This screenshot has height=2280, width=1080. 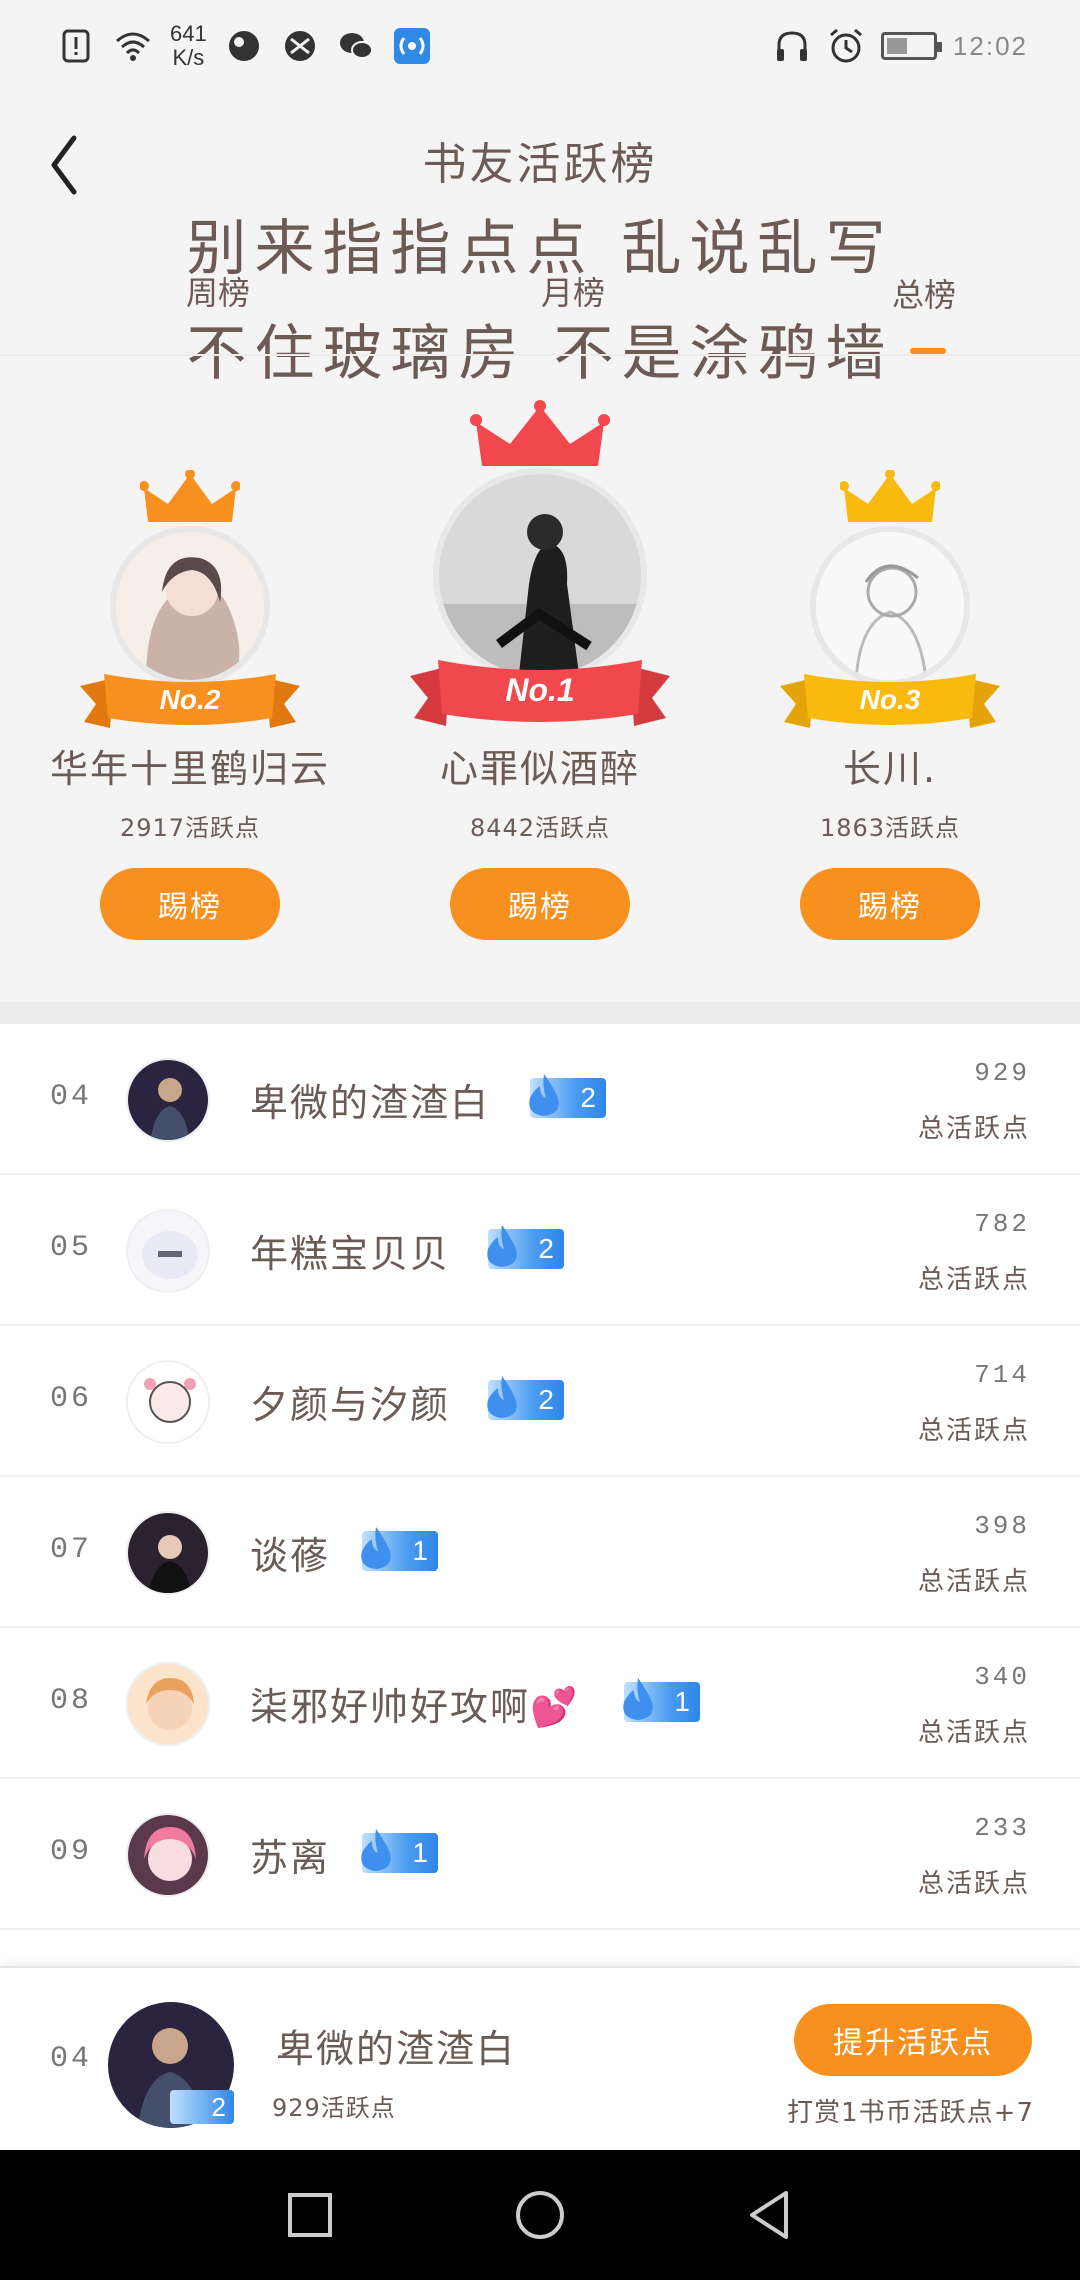 I want to click on user-name: 长川., so click(x=890, y=769).